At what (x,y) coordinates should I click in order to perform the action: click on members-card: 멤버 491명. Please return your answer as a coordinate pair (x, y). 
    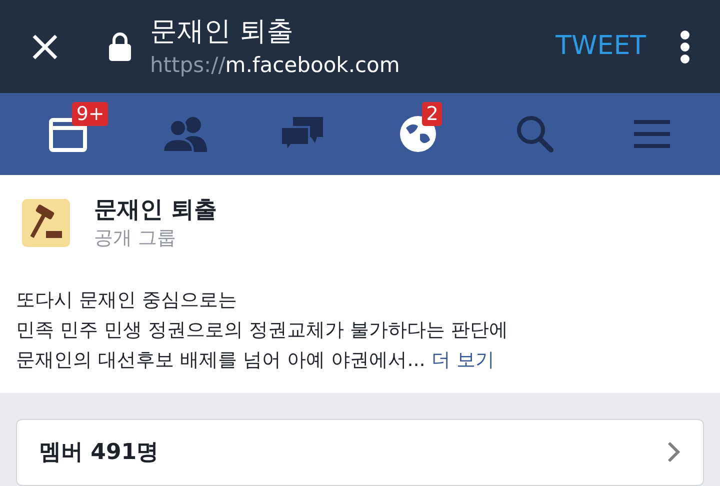
    Looking at the image, I should click on (360, 452).